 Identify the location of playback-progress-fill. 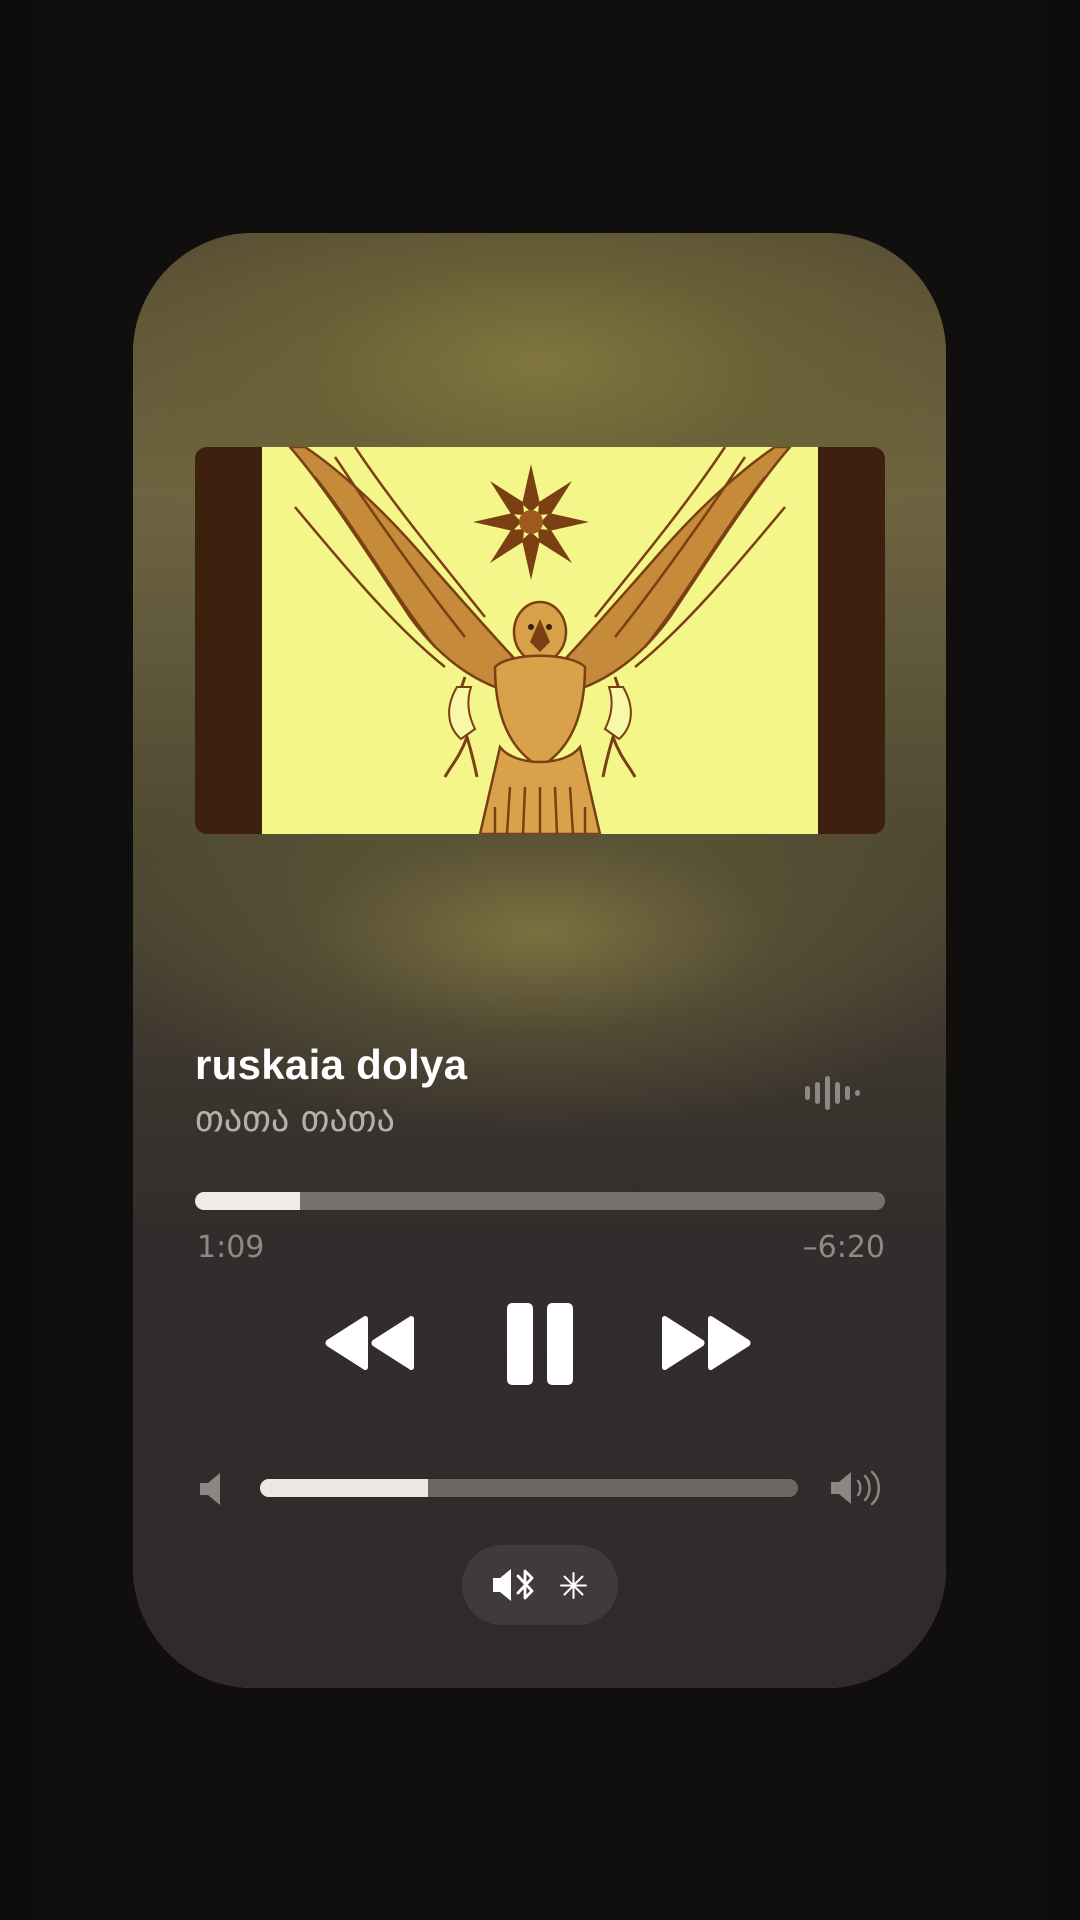
(247, 1201).